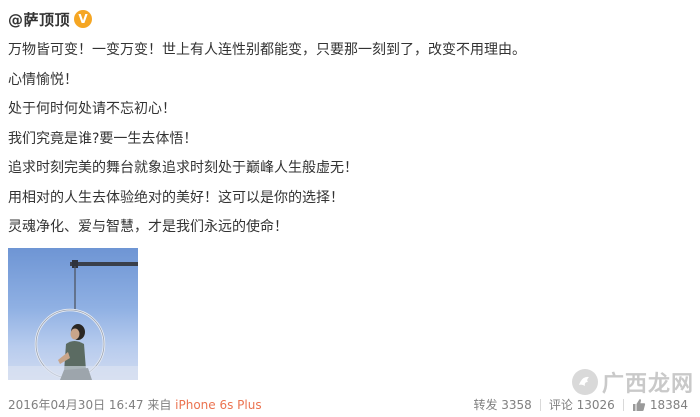  What do you see at coordinates (148, 227) in the screenshot?
I see `post-text-line: 灵魂净化、爱与智慧，才是我们永远的使命！` at bounding box center [148, 227].